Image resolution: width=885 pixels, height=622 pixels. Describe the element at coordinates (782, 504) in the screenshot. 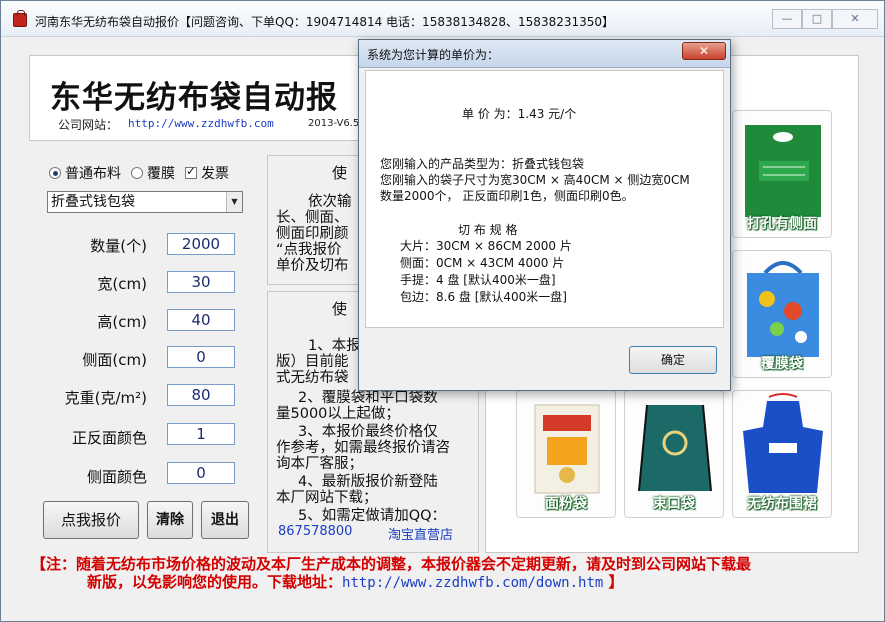

I see `gallery-caption: 无纺布围裙` at that location.